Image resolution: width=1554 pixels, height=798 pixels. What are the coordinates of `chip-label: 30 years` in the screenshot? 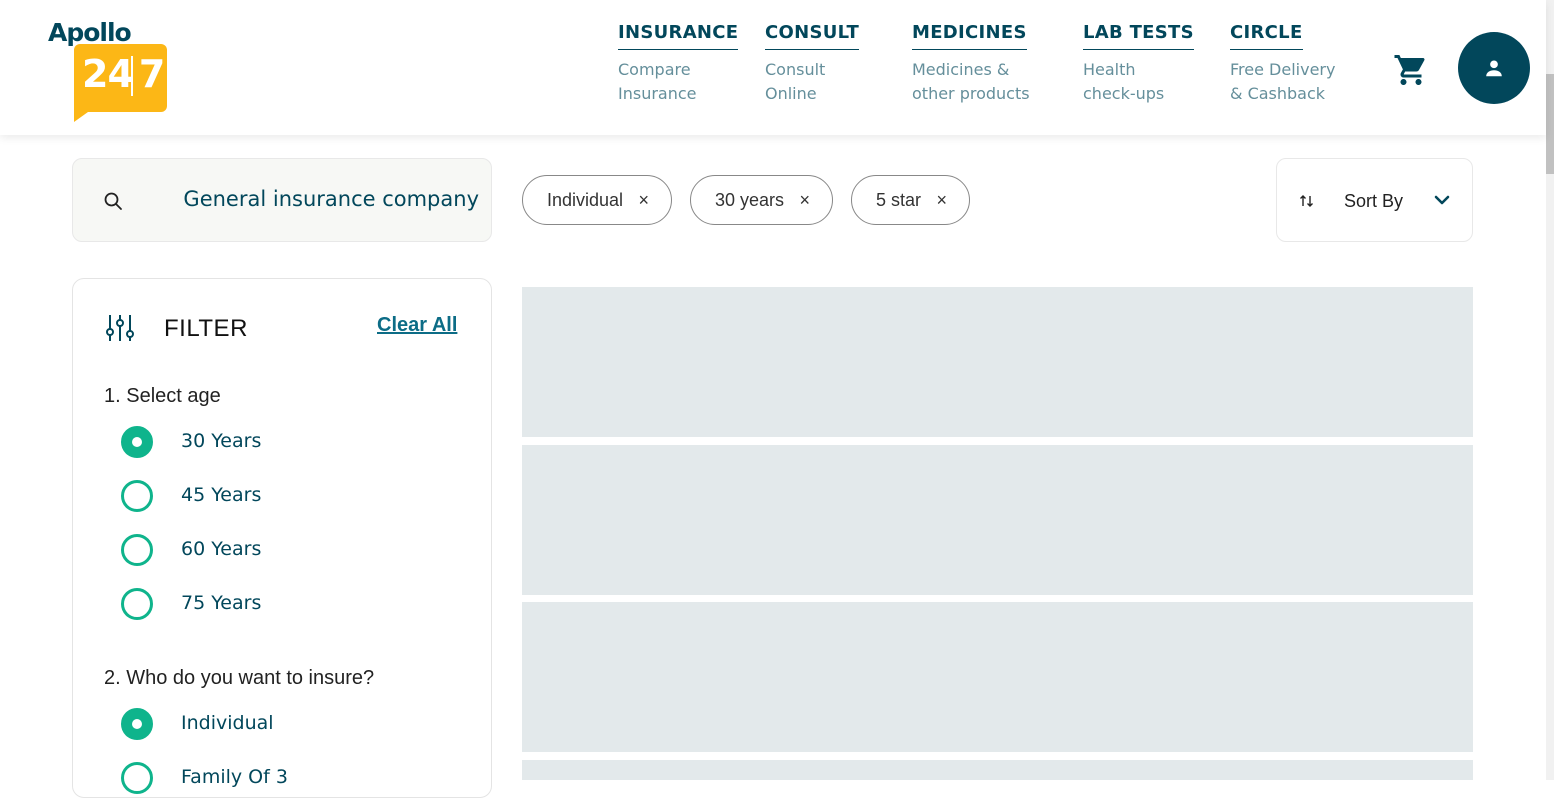 It's located at (750, 199).